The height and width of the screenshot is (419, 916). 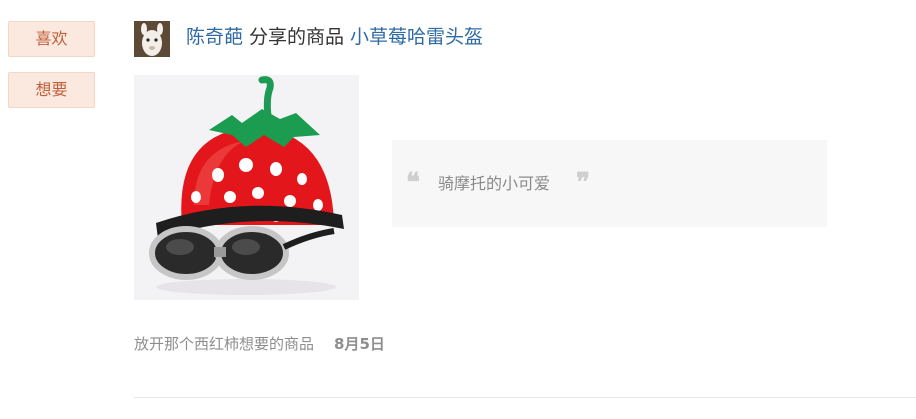 I want to click on product-image, so click(x=246, y=187).